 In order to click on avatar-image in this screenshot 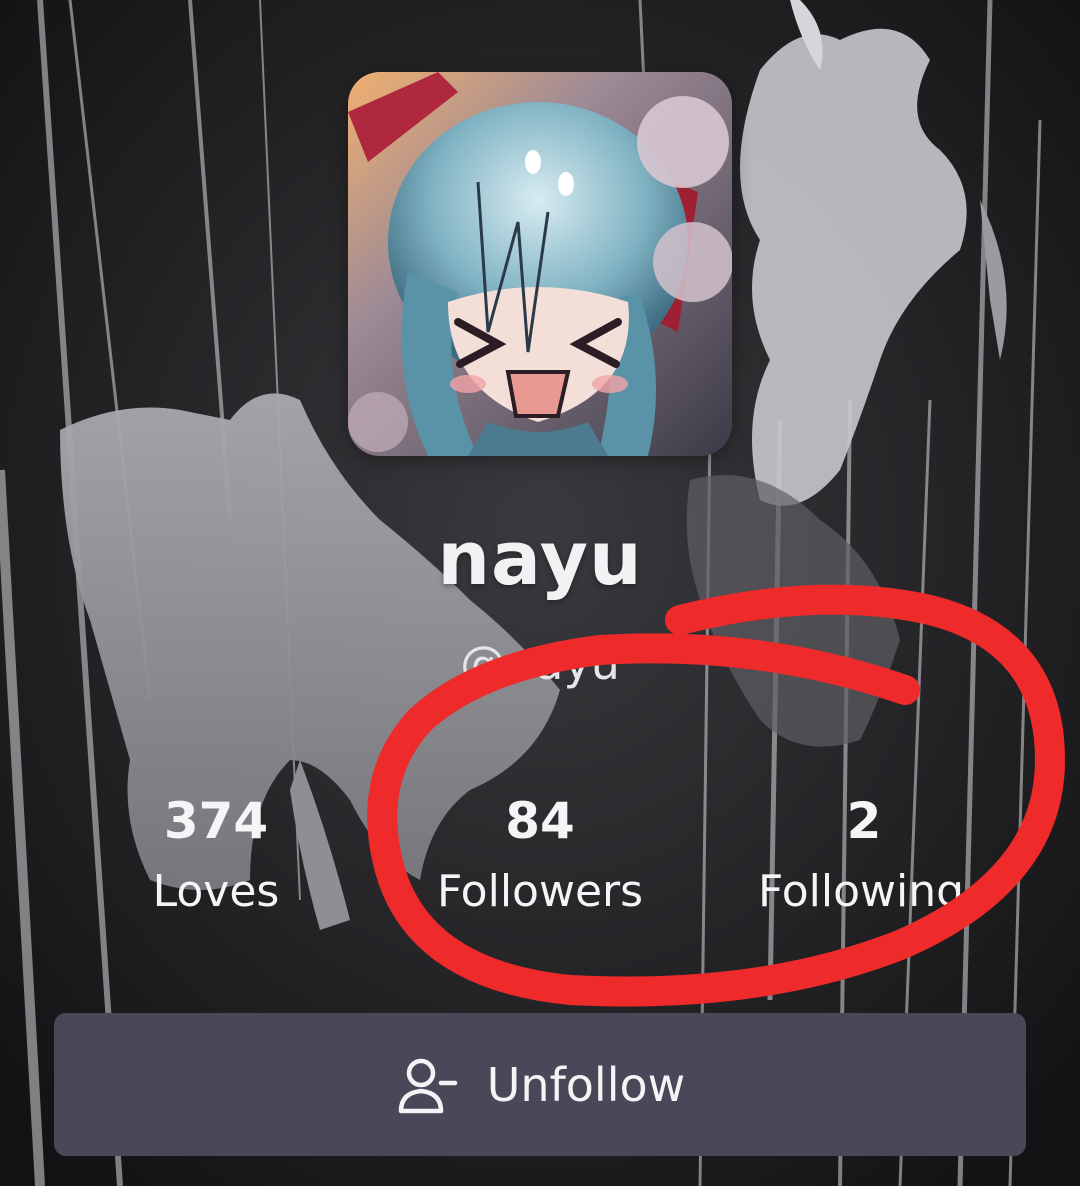, I will do `click(540, 264)`.